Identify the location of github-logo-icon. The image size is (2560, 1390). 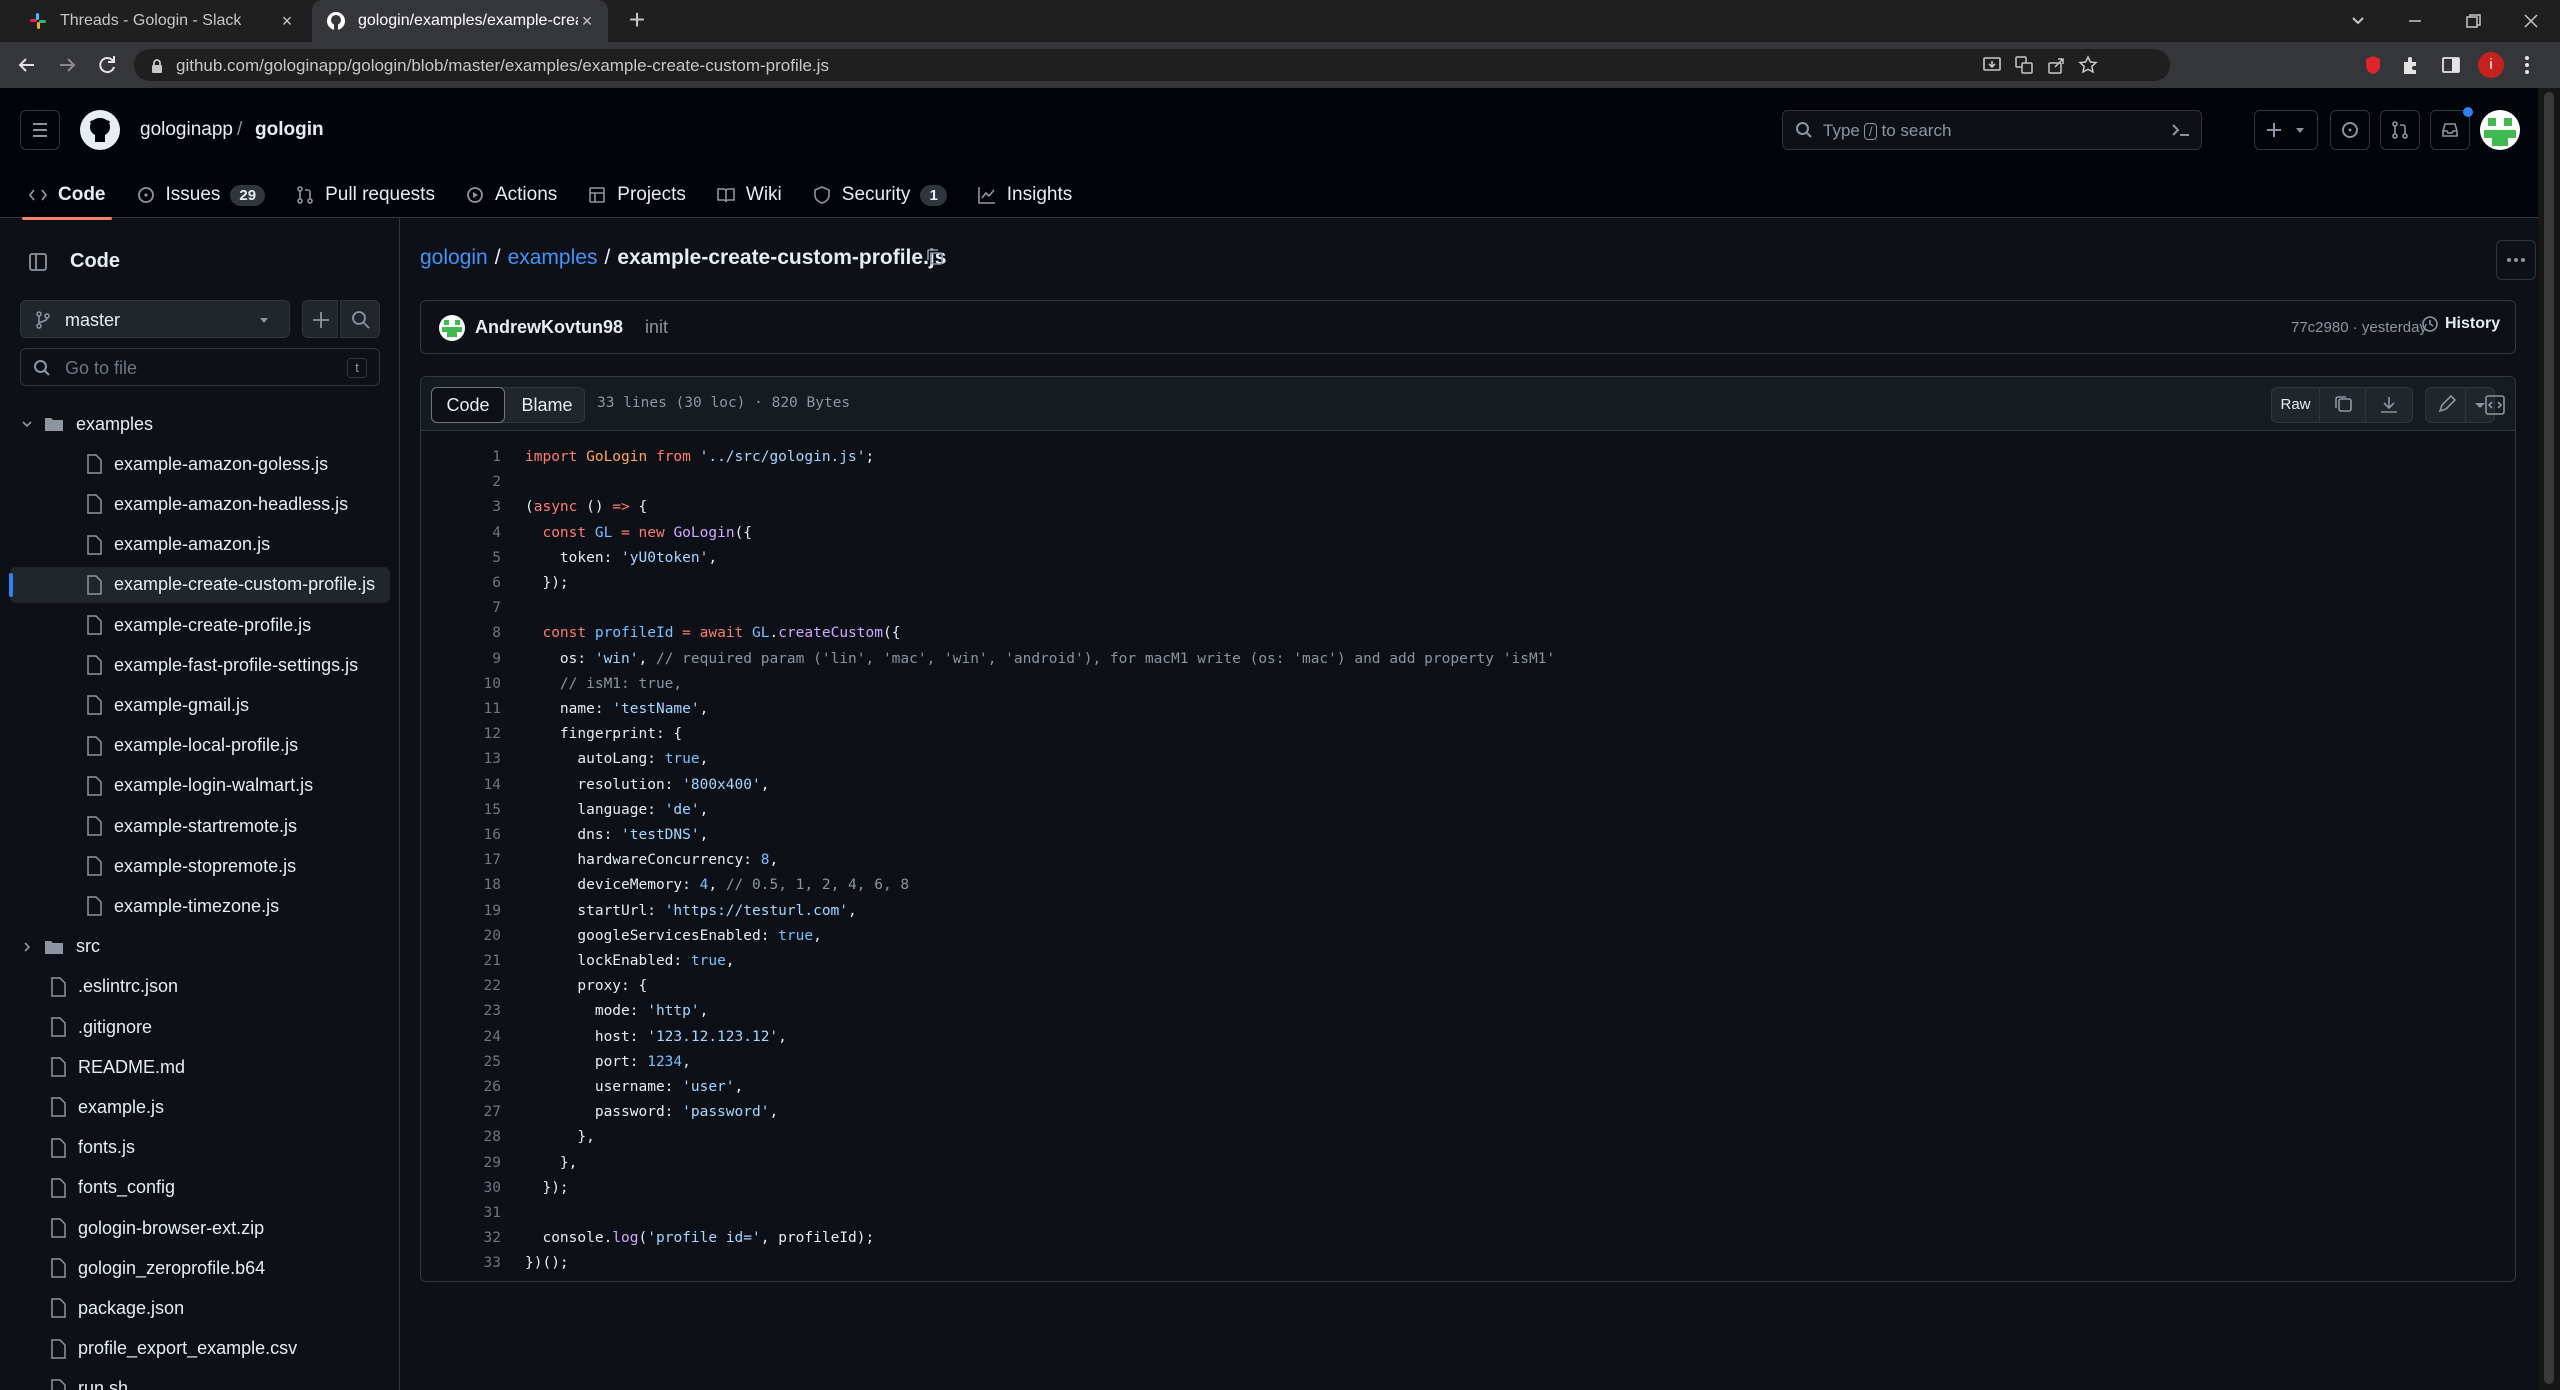
(100, 130).